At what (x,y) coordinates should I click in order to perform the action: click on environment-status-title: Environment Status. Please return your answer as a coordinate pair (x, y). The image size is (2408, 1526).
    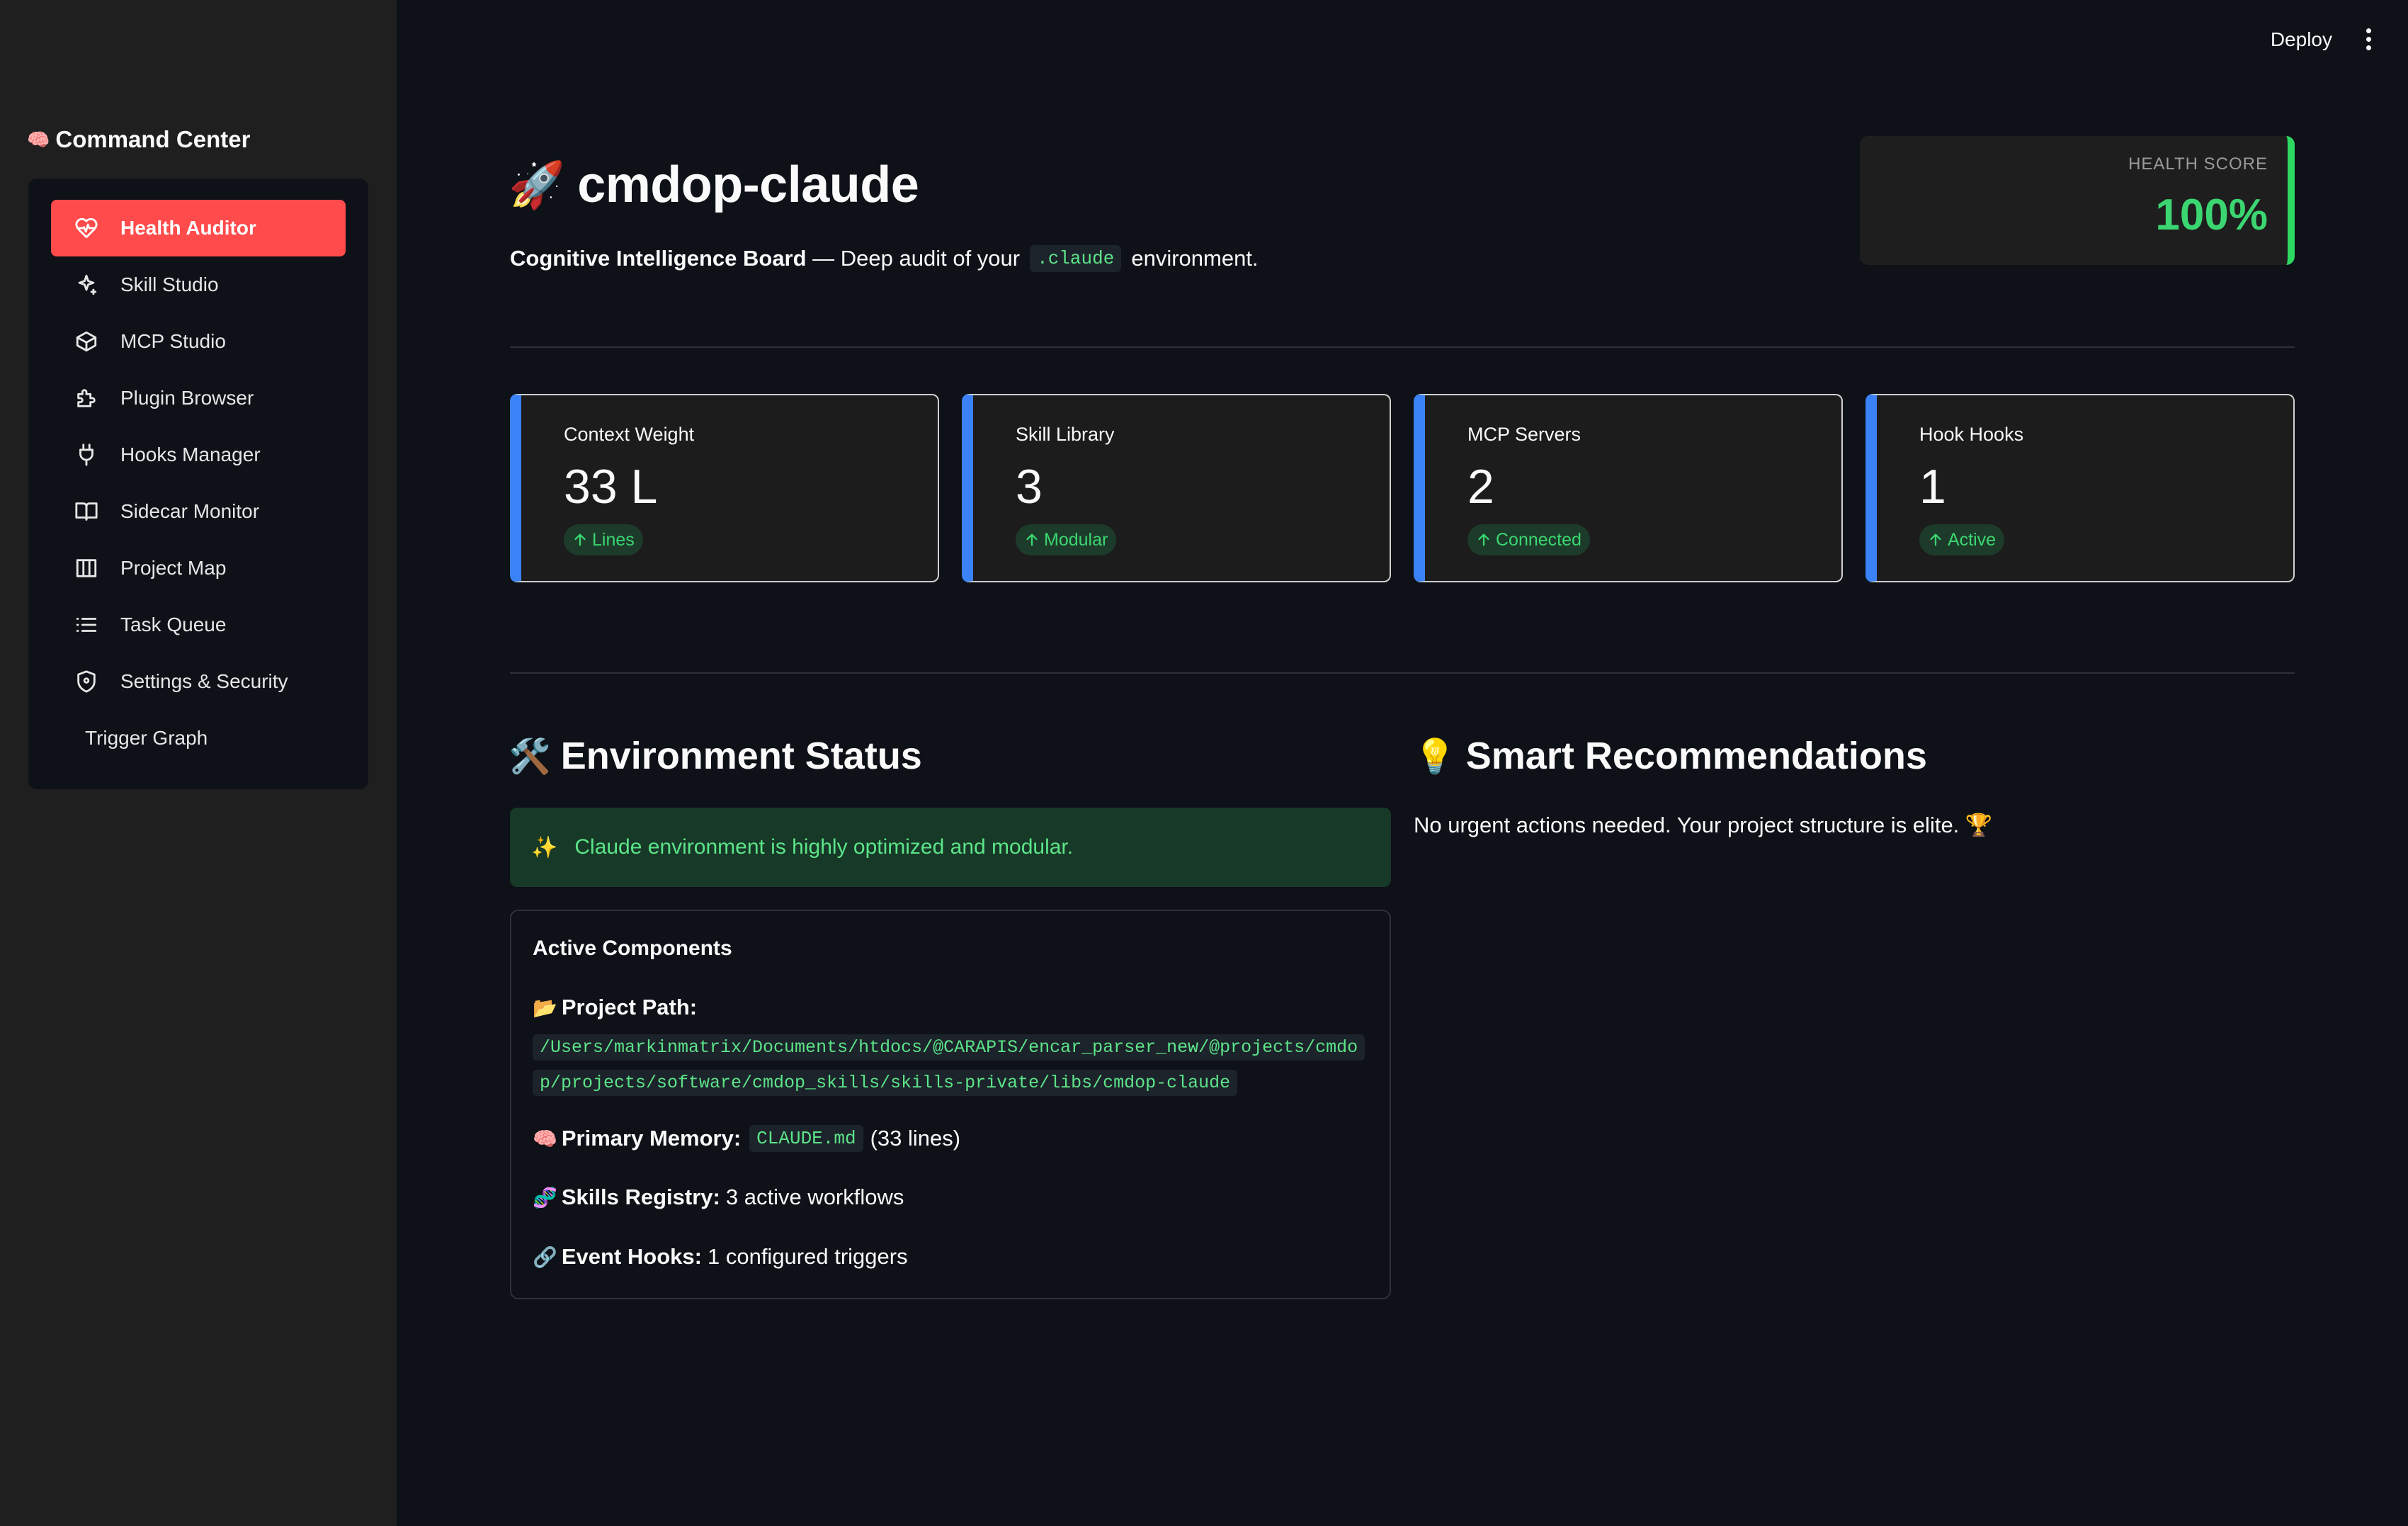
    Looking at the image, I should click on (741, 756).